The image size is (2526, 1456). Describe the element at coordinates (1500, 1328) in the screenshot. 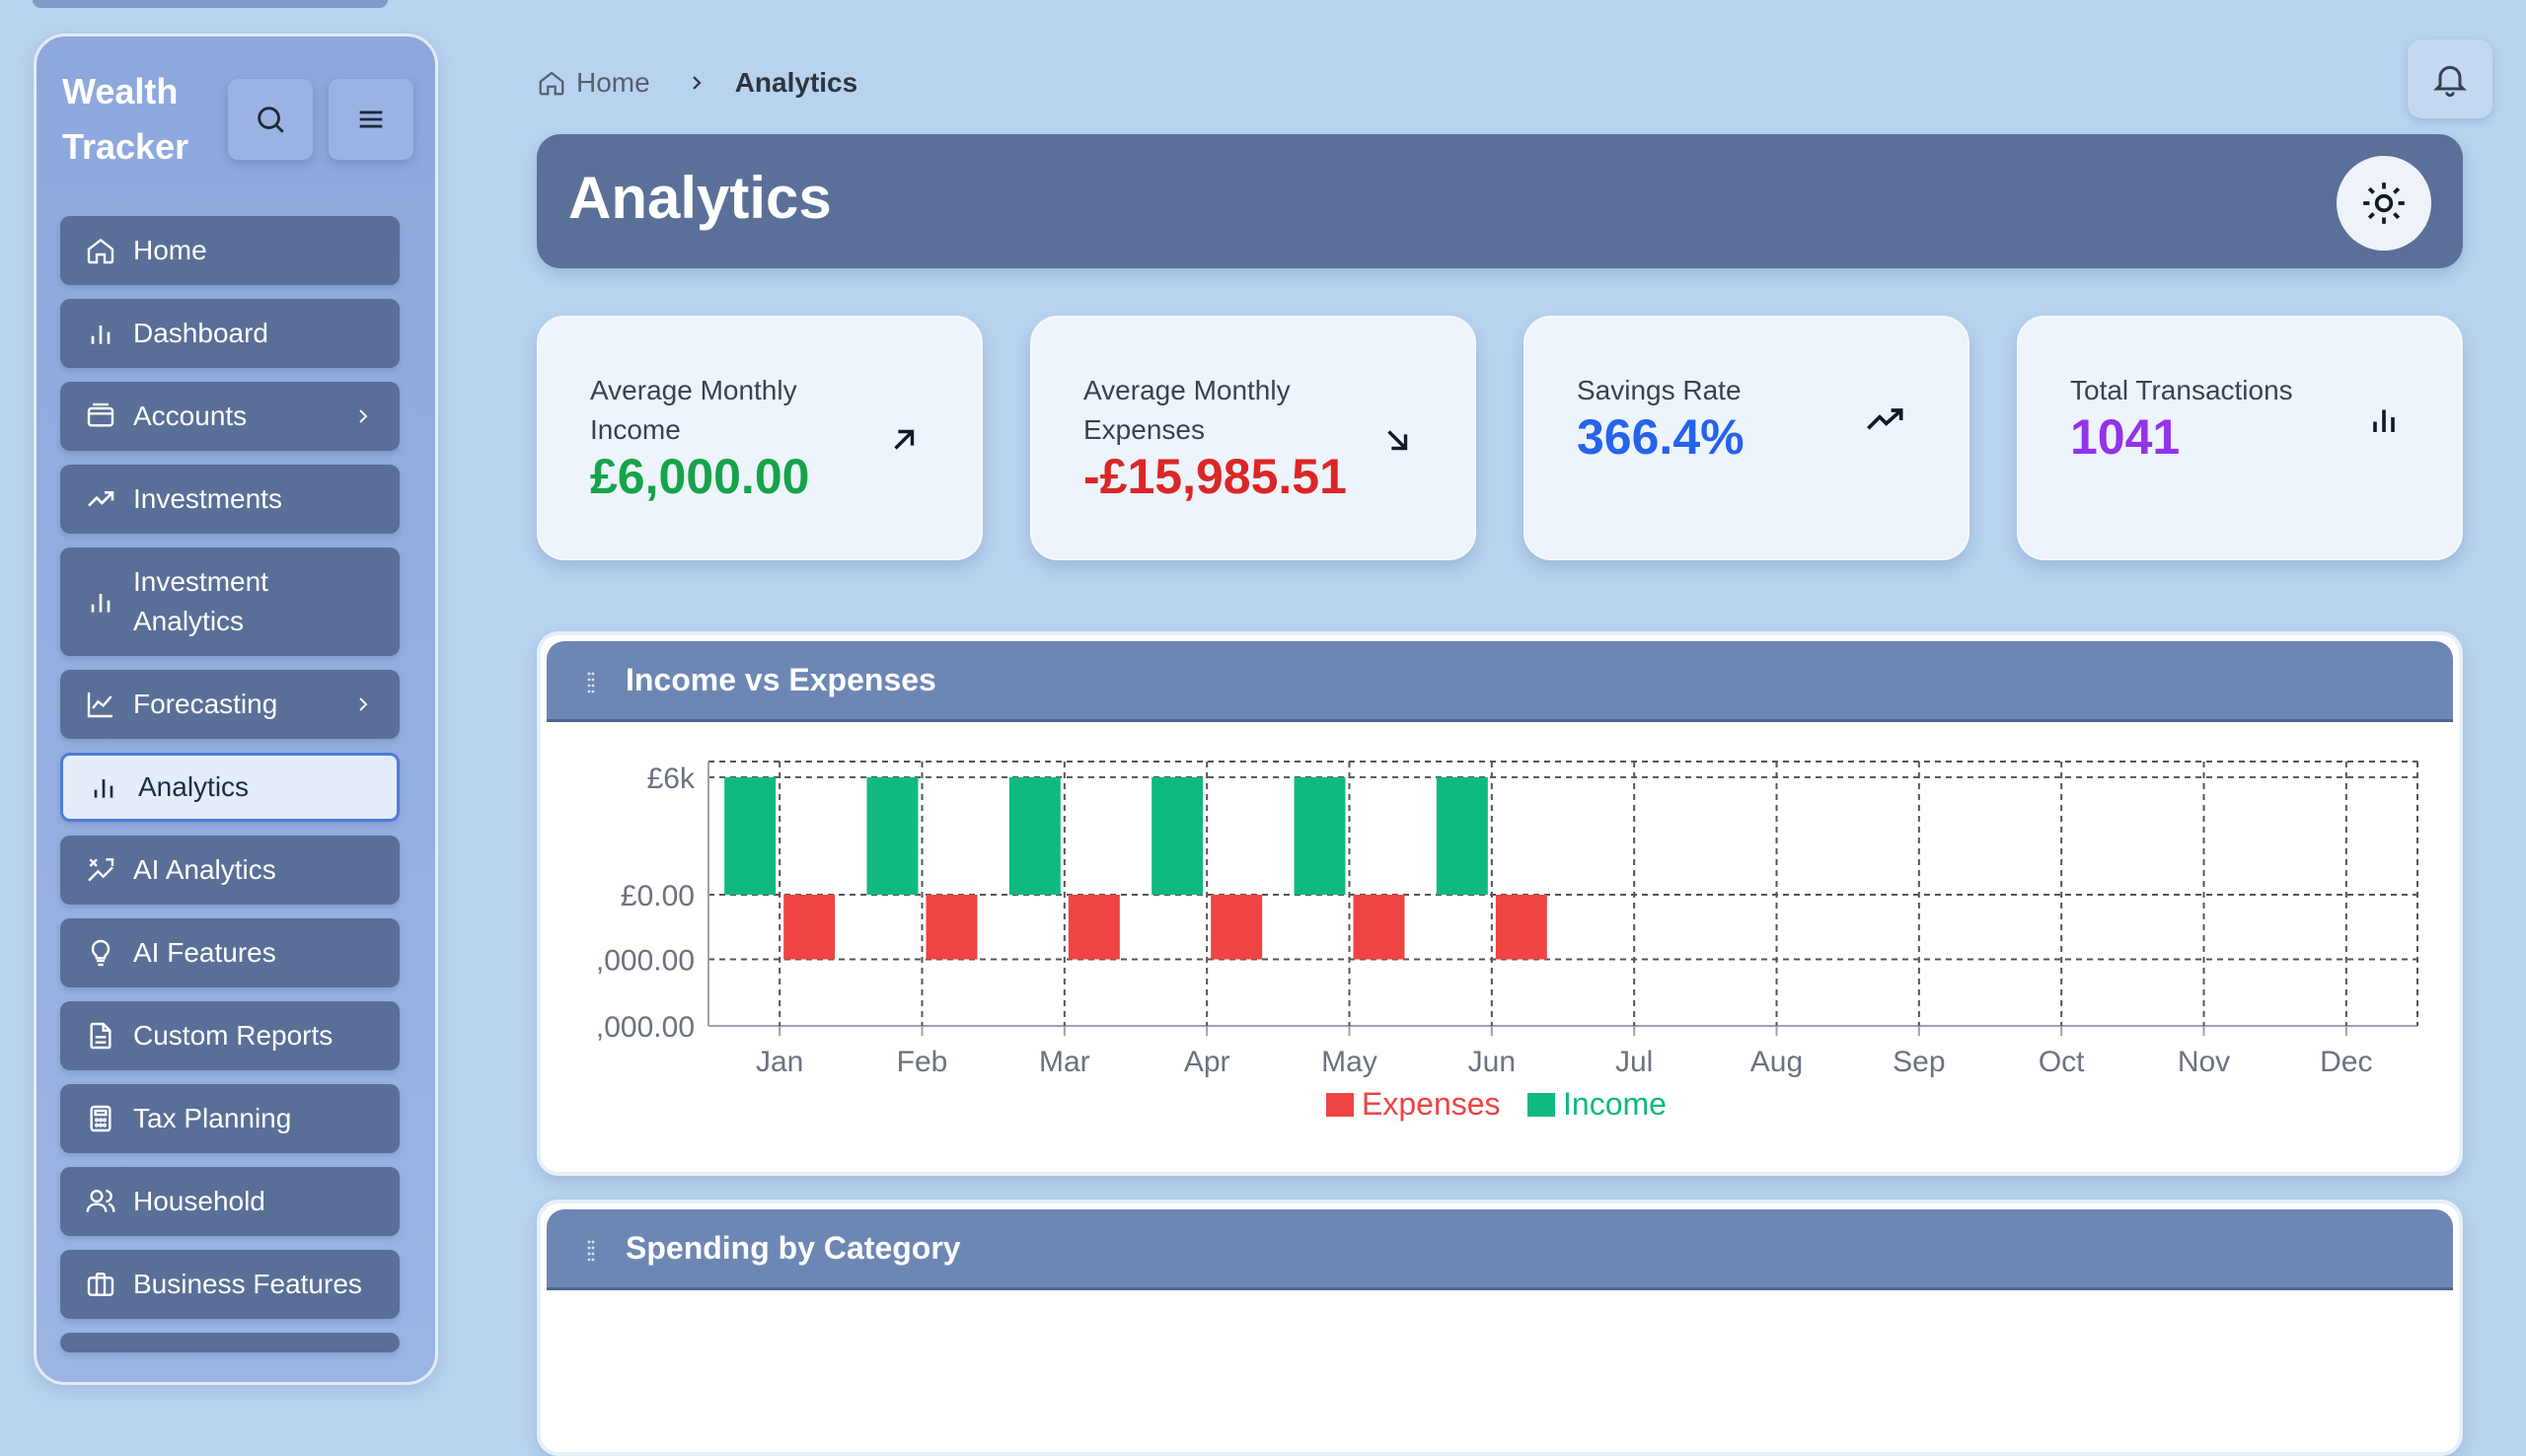

I see `spending-by-category-panel: Spending by Category` at that location.